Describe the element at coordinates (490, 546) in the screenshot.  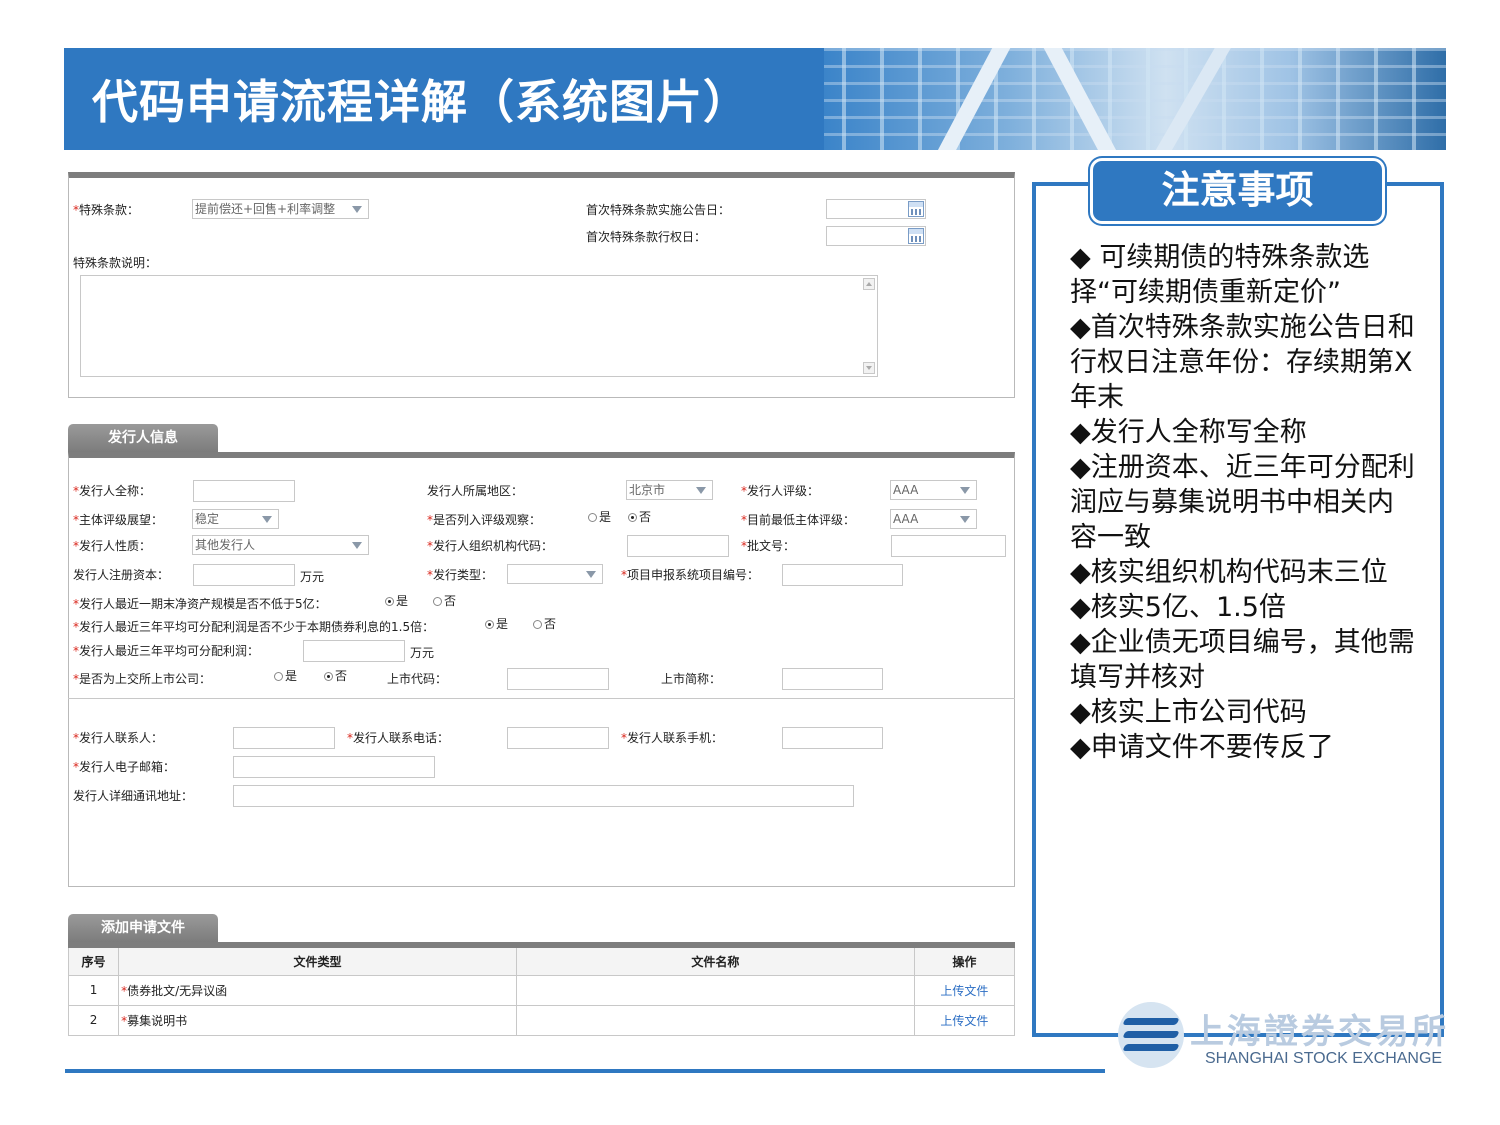
I see `org-code-label: *发行人组织机构代码：` at that location.